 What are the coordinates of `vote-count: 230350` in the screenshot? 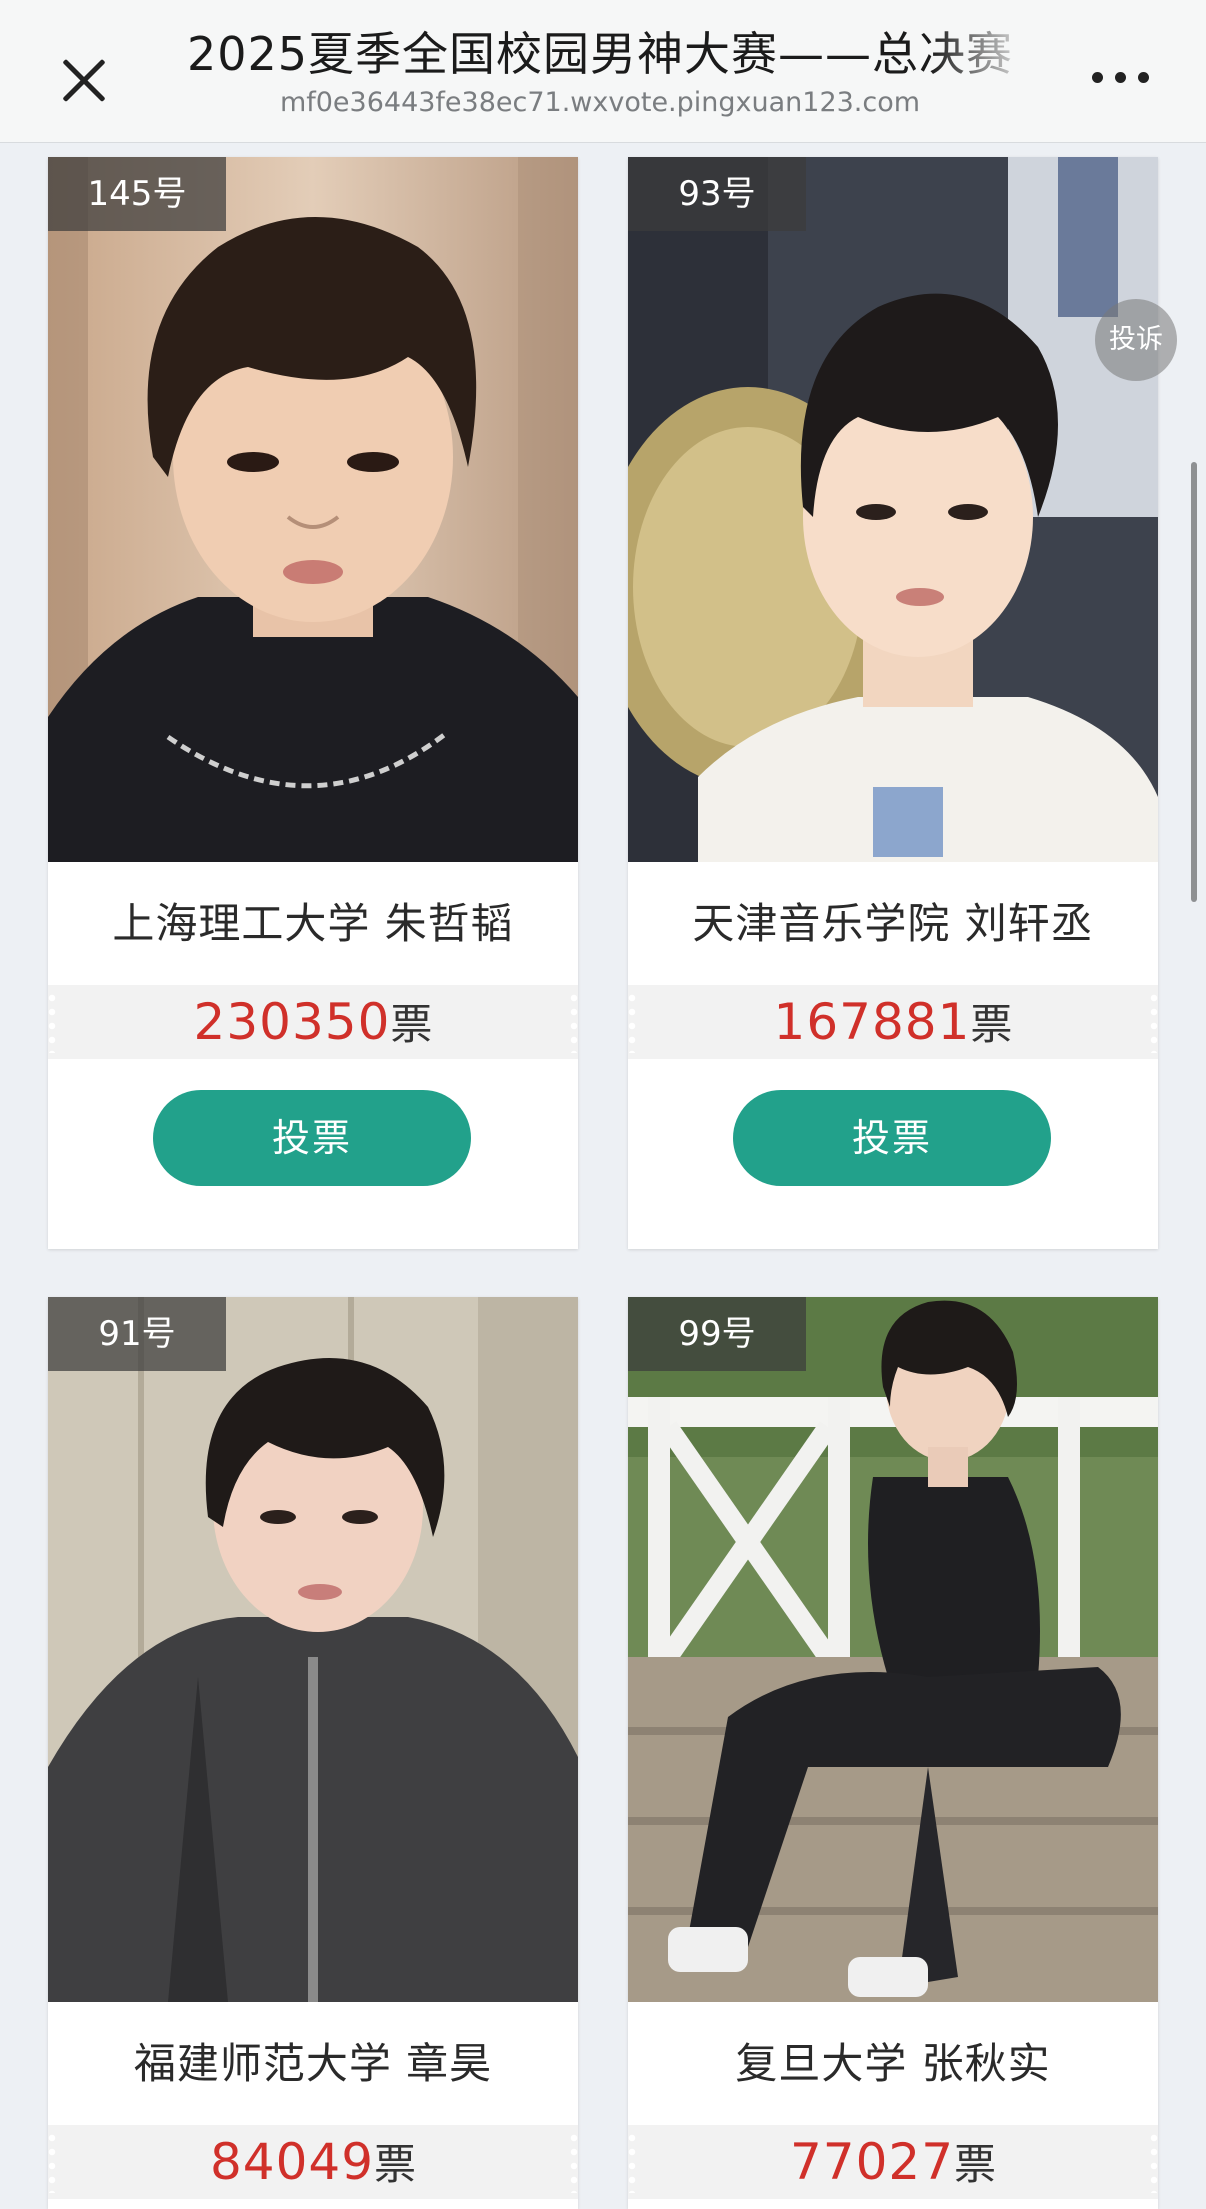 It's located at (292, 1022).